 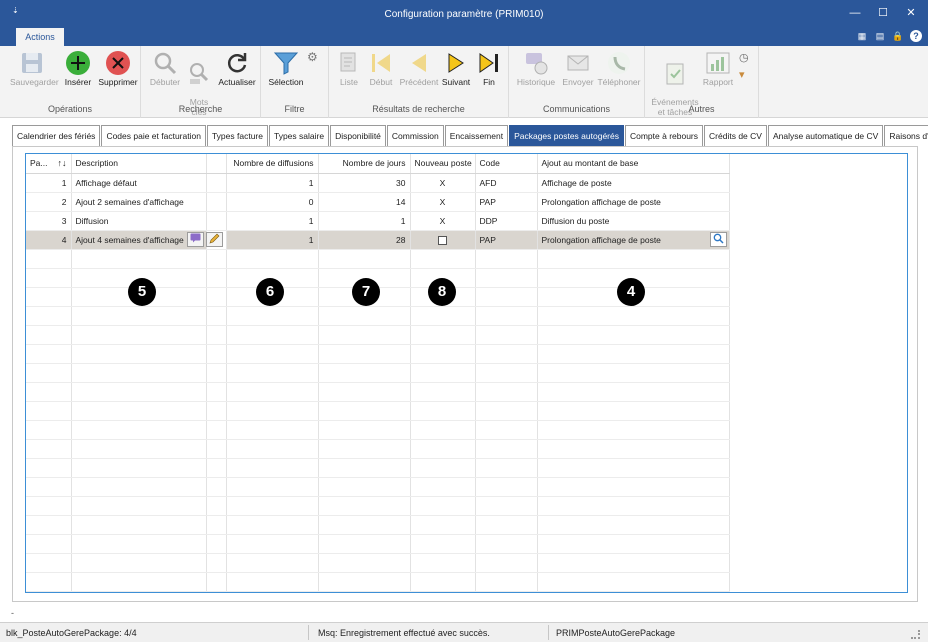 What do you see at coordinates (195, 239) in the screenshot?
I see `comment-button` at bounding box center [195, 239].